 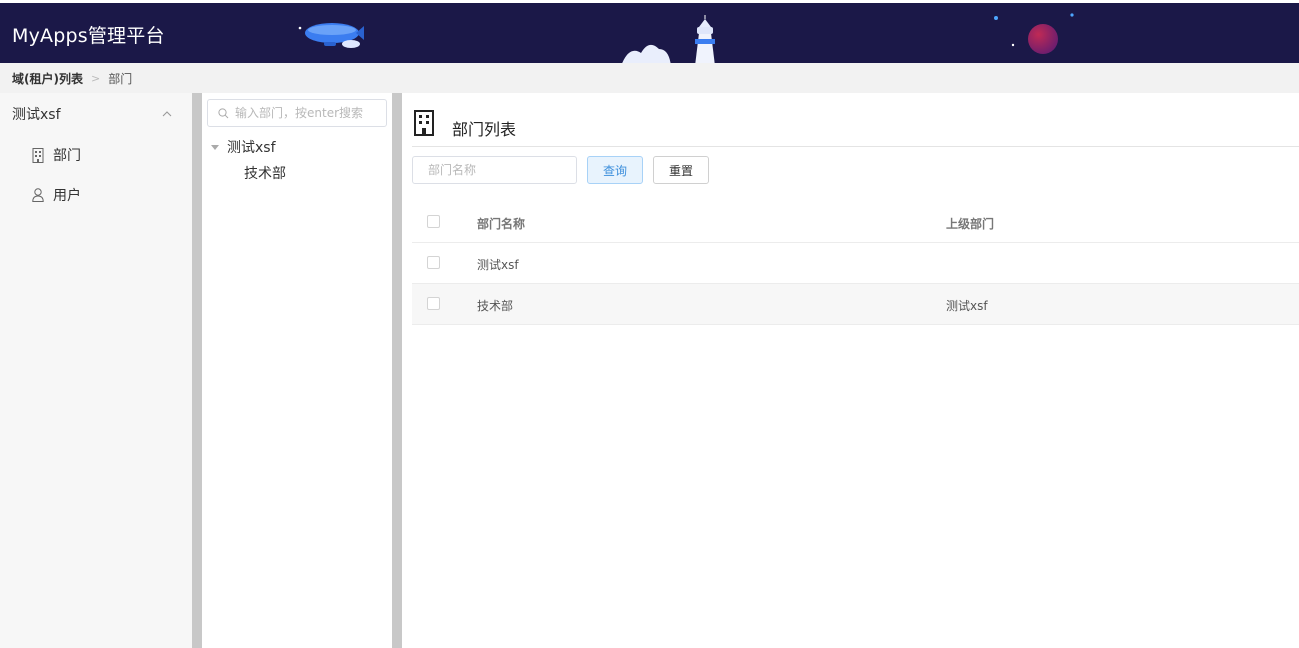 What do you see at coordinates (215, 147) in the screenshot?
I see `caret-down-icon` at bounding box center [215, 147].